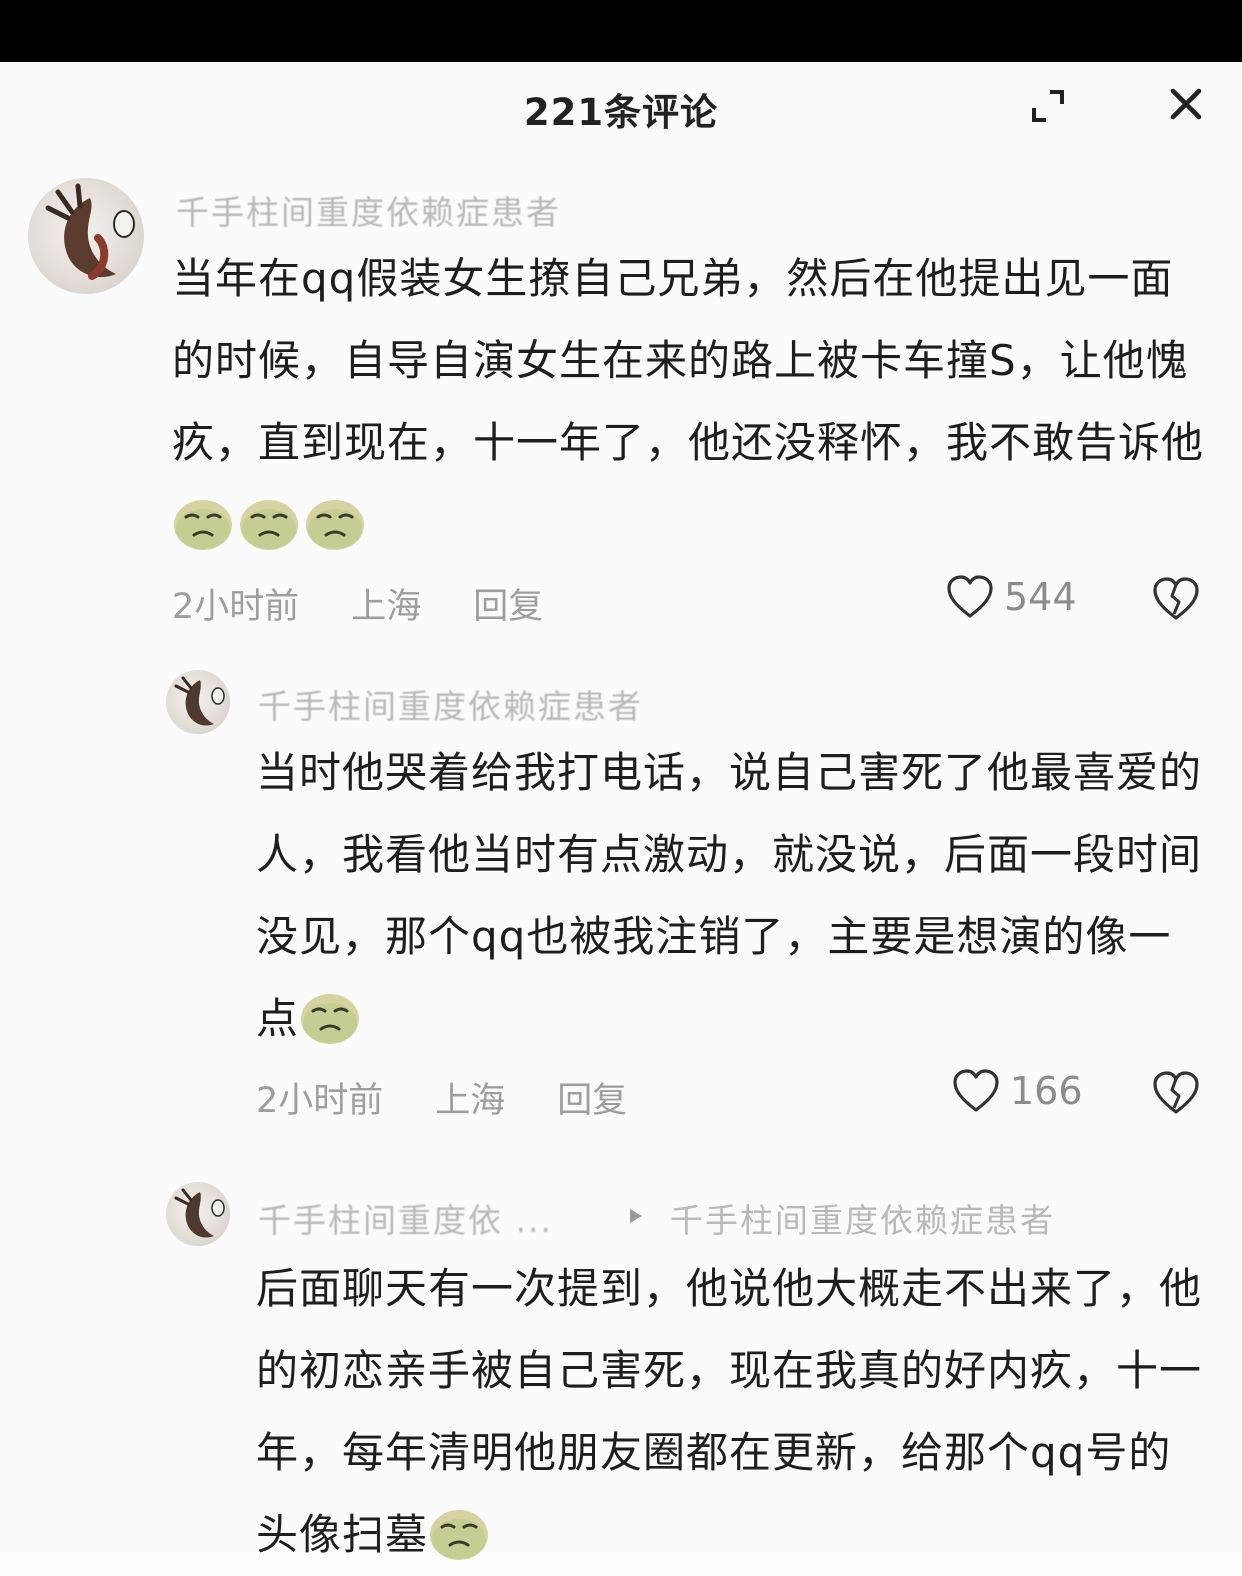 The image size is (1242, 1576). Describe the element at coordinates (1040, 597) in the screenshot. I see `like-count: 544` at that location.